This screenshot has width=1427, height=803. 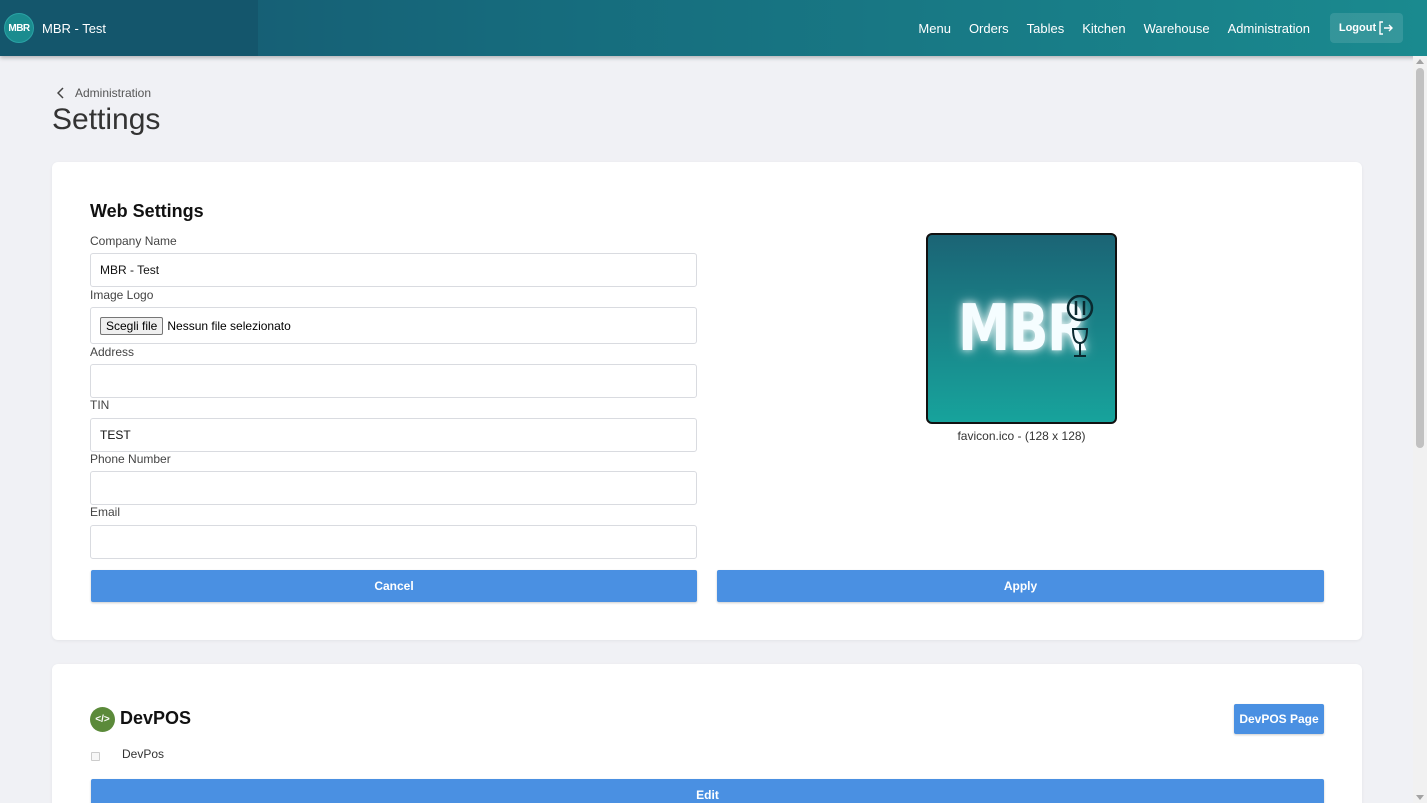 What do you see at coordinates (129, 28) in the screenshot?
I see `brand: MBR MBR - Test` at bounding box center [129, 28].